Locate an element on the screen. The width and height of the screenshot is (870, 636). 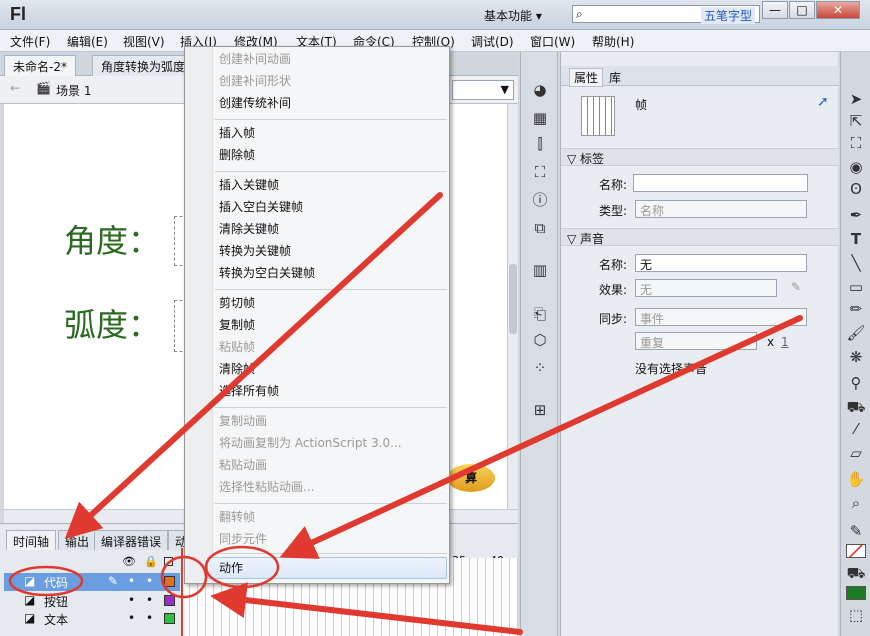
menu-item-actions: 动作 is located at coordinates (231, 568).